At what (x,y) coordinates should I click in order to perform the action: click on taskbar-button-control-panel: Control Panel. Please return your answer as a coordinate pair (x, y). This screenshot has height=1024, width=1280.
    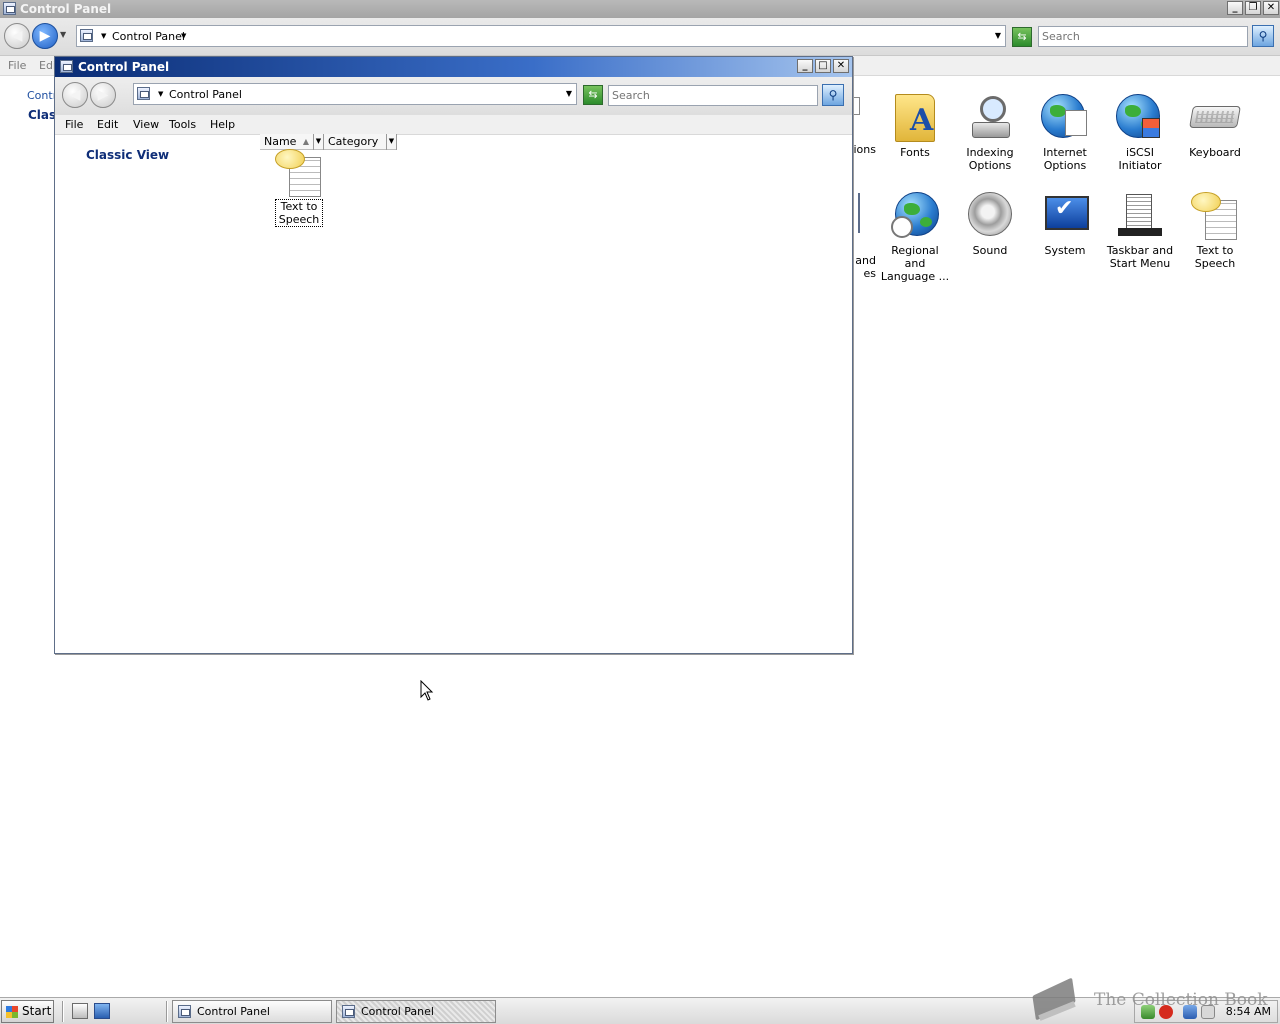
    Looking at the image, I should click on (252, 1011).